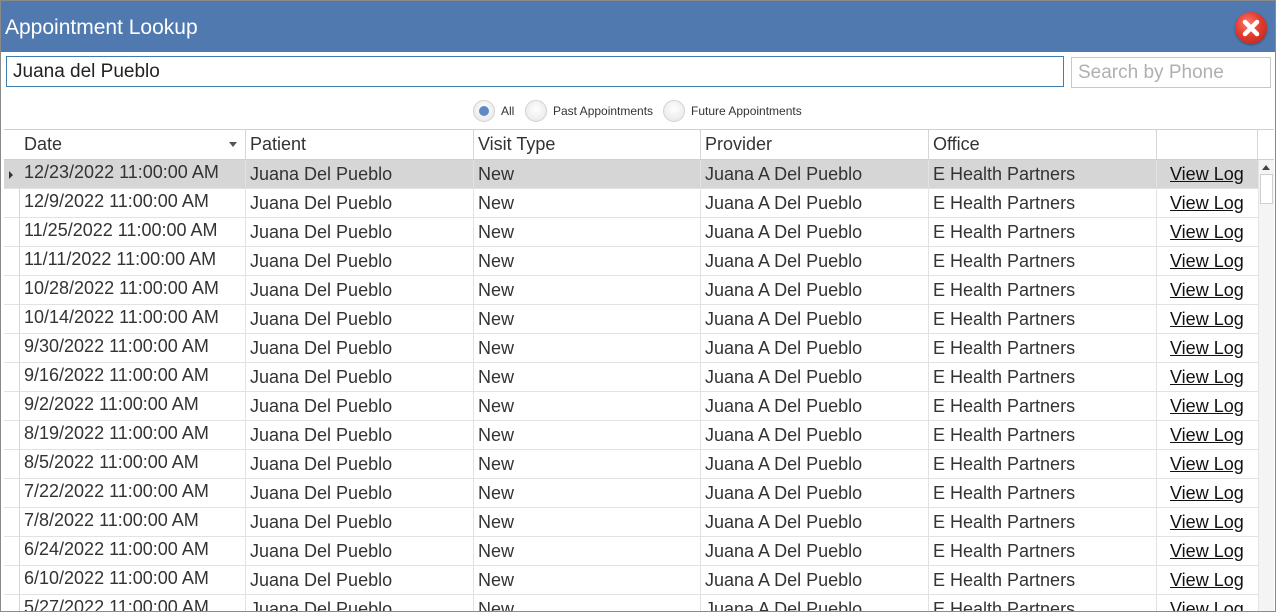 The image size is (1276, 612). I want to click on cell-date: 9/2/2022 11:00:00 AM, so click(133, 406).